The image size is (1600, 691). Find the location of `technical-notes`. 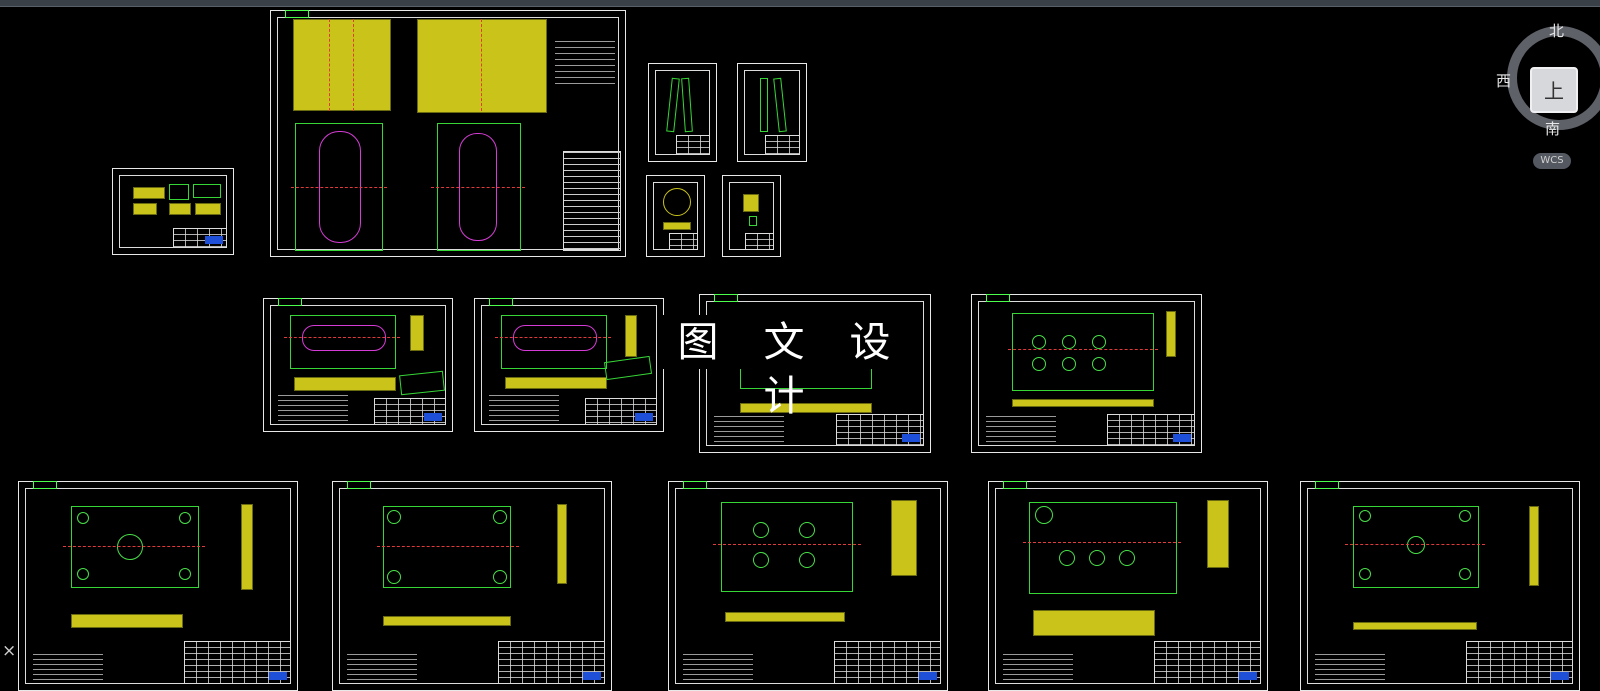

technical-notes is located at coordinates (585, 64).